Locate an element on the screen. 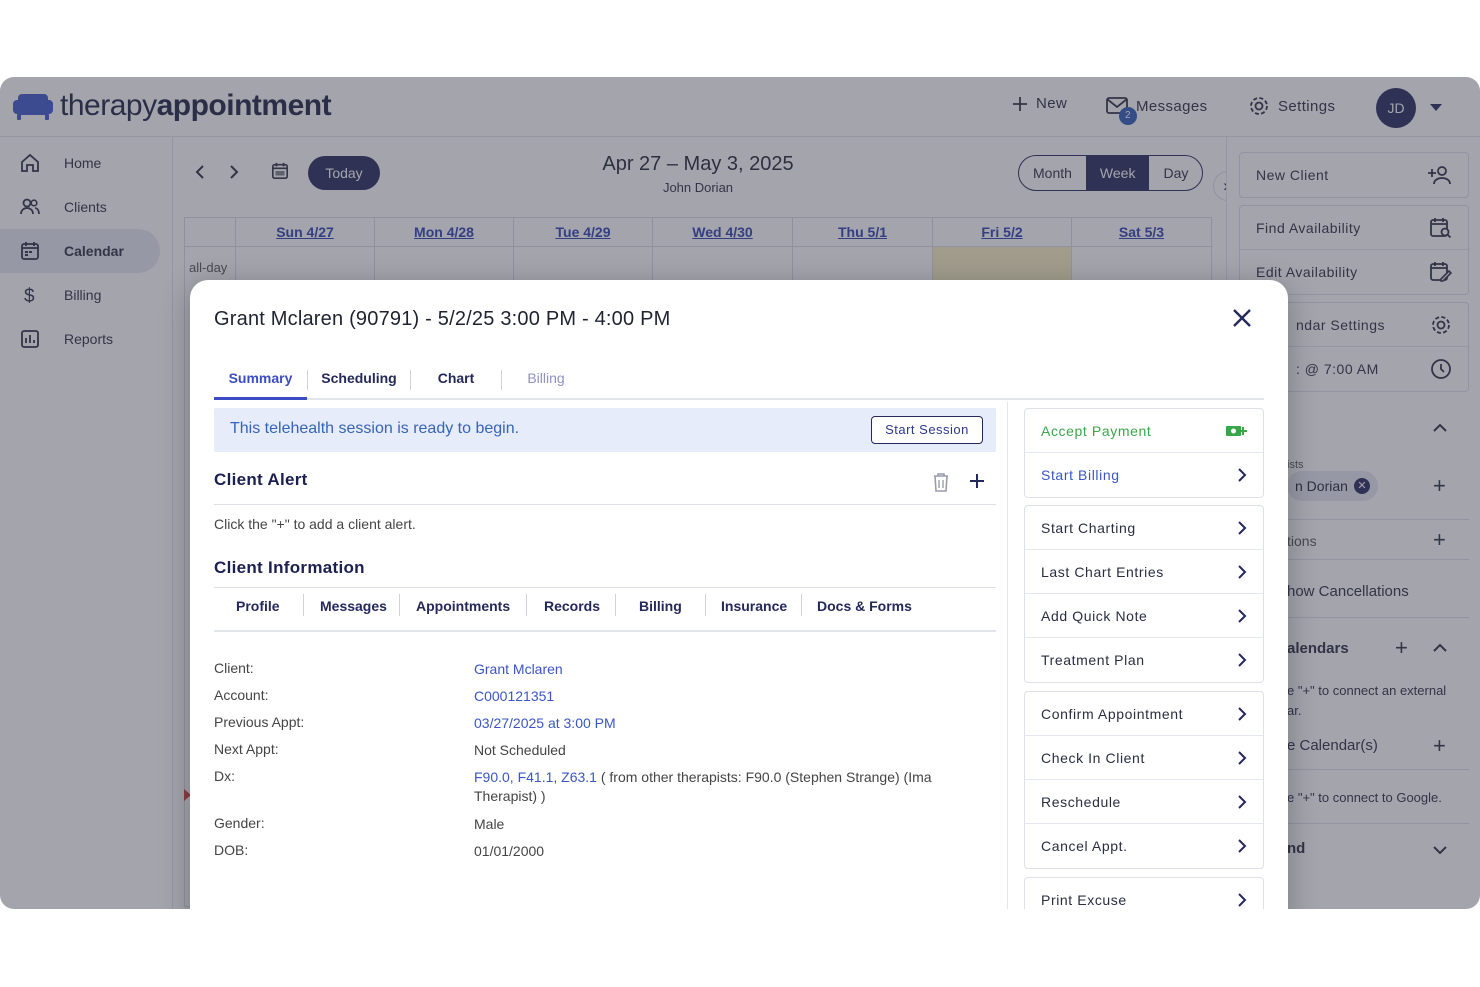  dx-label: Dx: is located at coordinates (224, 776).